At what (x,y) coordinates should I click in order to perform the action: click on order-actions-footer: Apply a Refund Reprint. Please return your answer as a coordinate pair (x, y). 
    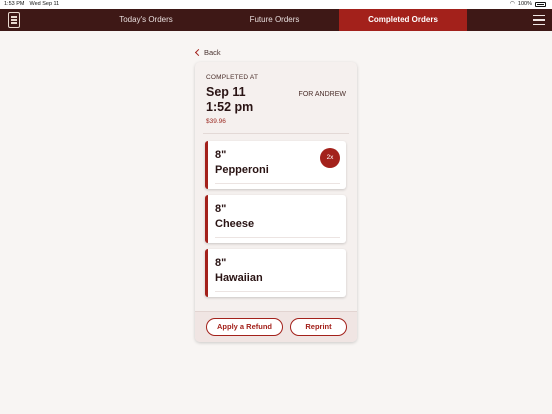
    Looking at the image, I should click on (276, 326).